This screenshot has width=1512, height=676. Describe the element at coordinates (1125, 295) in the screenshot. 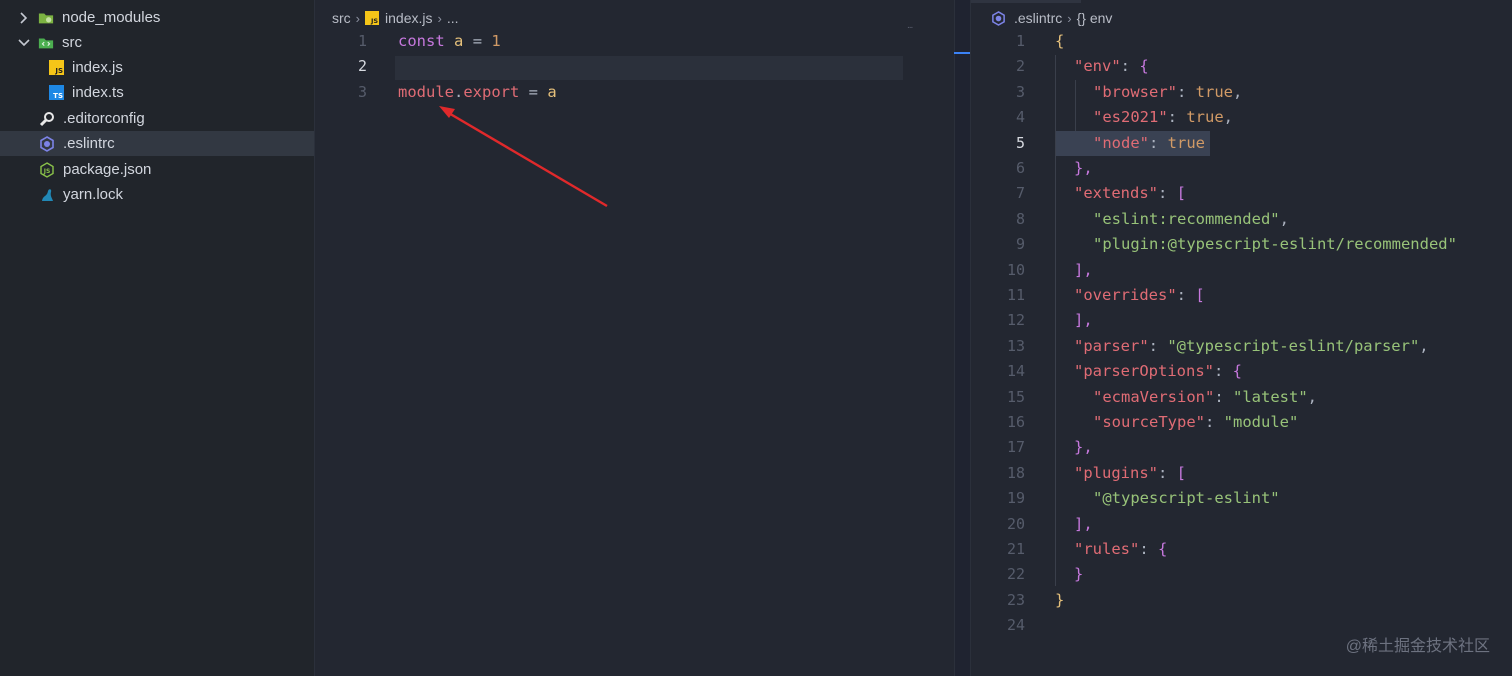

I see `json-key: "overrides"` at that location.